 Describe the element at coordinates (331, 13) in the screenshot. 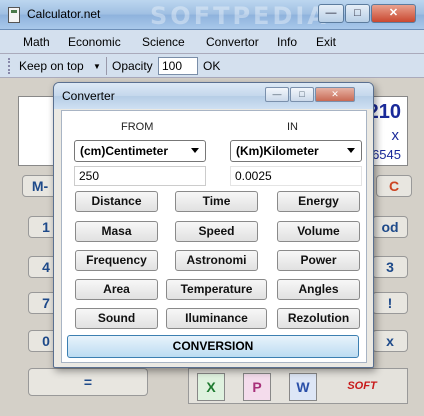

I see `minimize-button: —` at that location.